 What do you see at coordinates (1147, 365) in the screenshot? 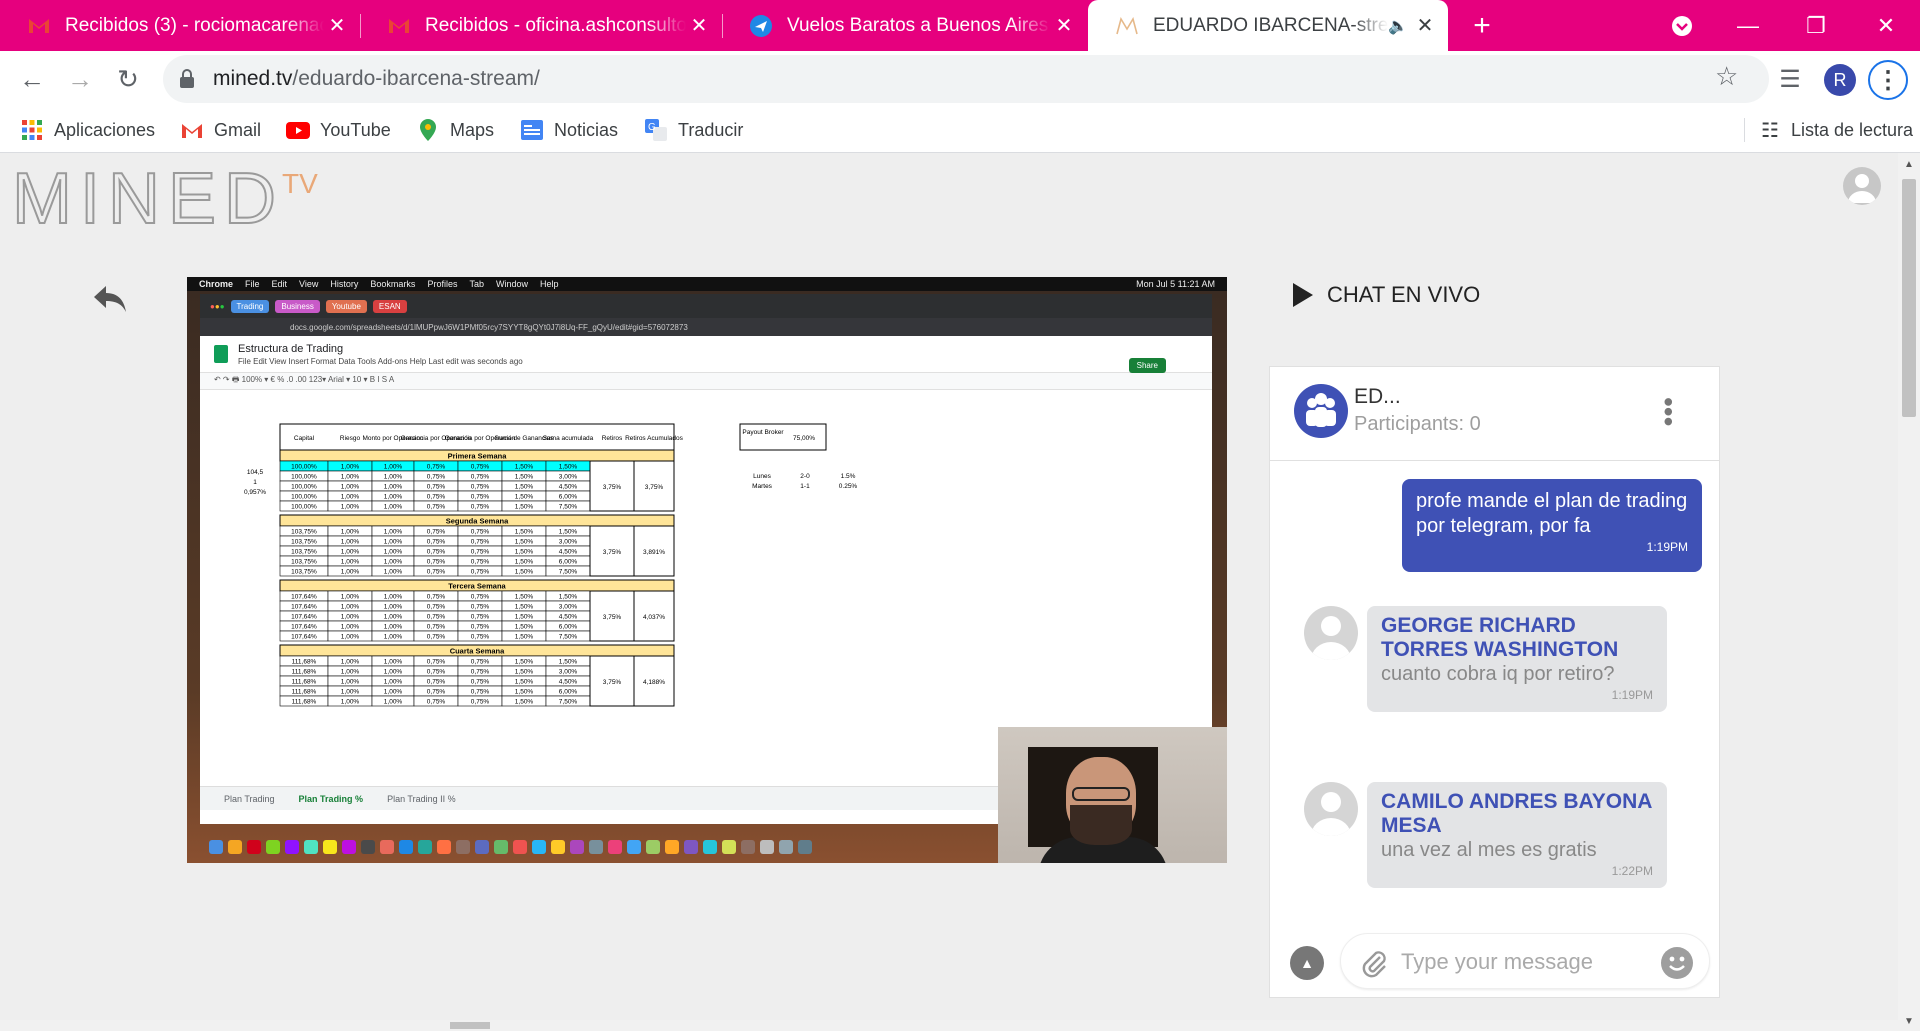
I see `sheet-share-button: Share` at bounding box center [1147, 365].